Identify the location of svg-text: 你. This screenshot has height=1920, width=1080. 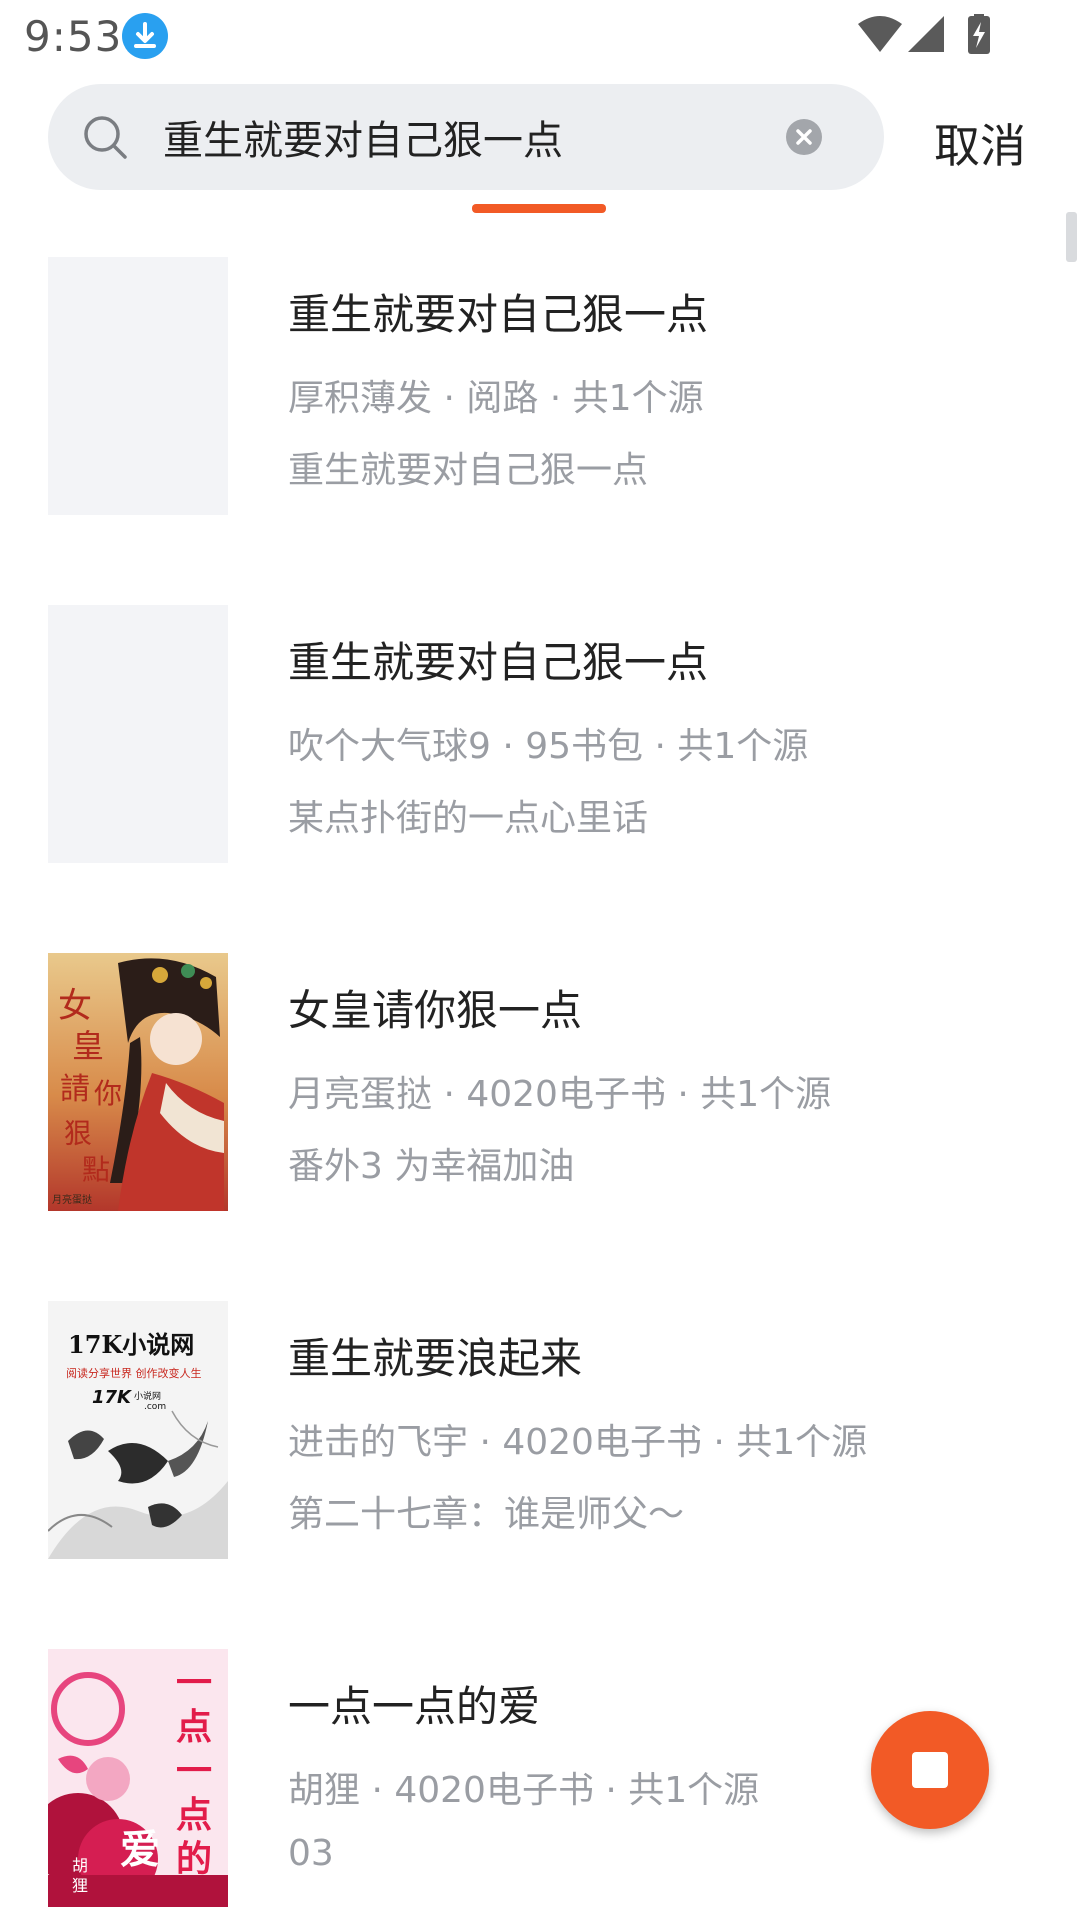
(108, 1093).